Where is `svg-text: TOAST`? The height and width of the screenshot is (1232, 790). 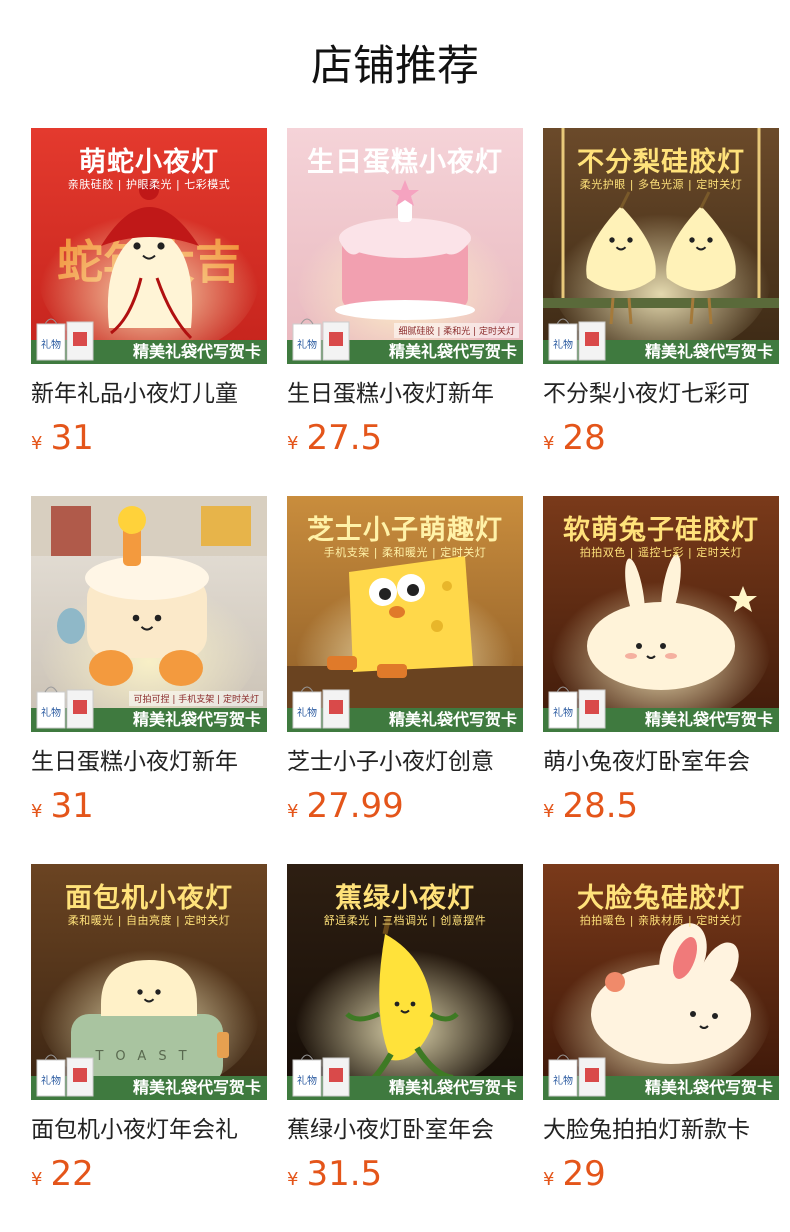
svg-text: TOAST is located at coordinates (146, 1056).